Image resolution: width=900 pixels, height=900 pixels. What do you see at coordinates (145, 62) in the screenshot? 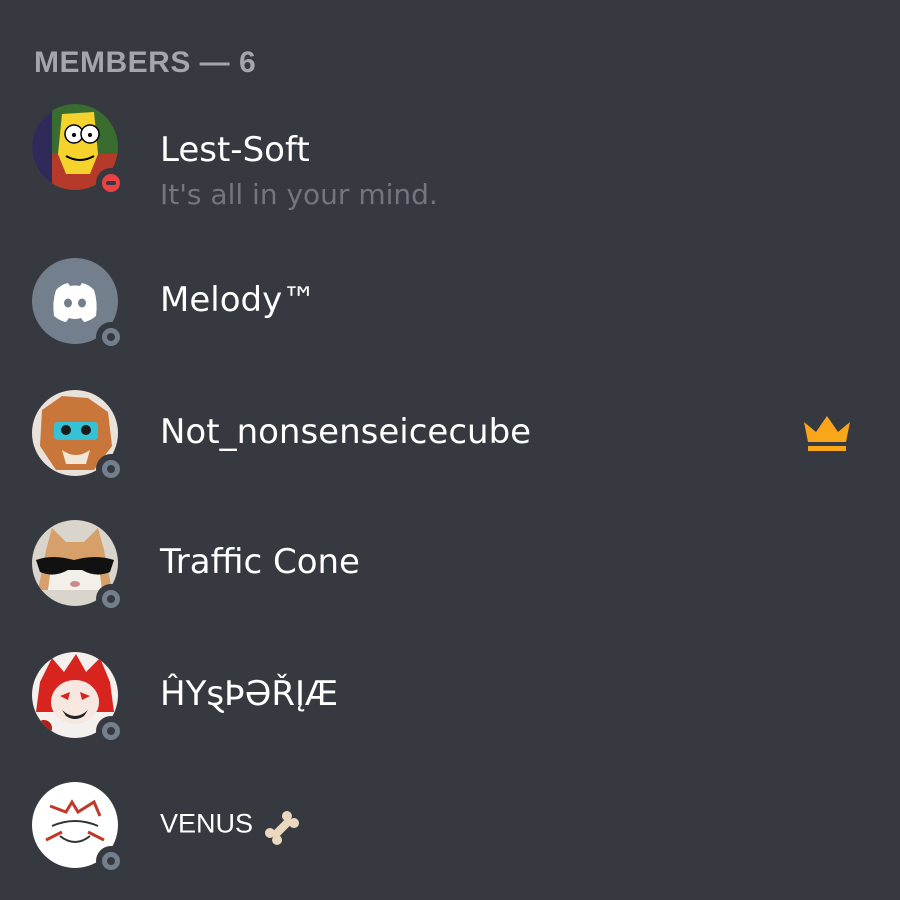
I see `members-header: MEMBERS — 6` at bounding box center [145, 62].